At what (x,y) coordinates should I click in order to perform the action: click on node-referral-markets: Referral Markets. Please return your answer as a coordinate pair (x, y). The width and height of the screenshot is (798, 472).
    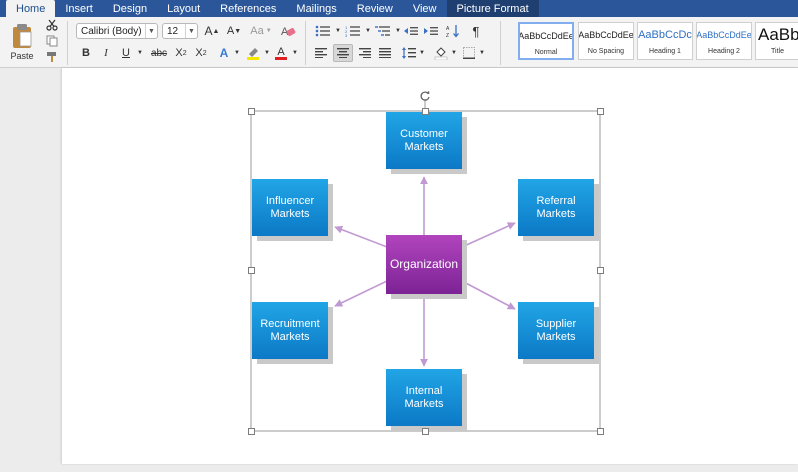
    Looking at the image, I should click on (556, 207).